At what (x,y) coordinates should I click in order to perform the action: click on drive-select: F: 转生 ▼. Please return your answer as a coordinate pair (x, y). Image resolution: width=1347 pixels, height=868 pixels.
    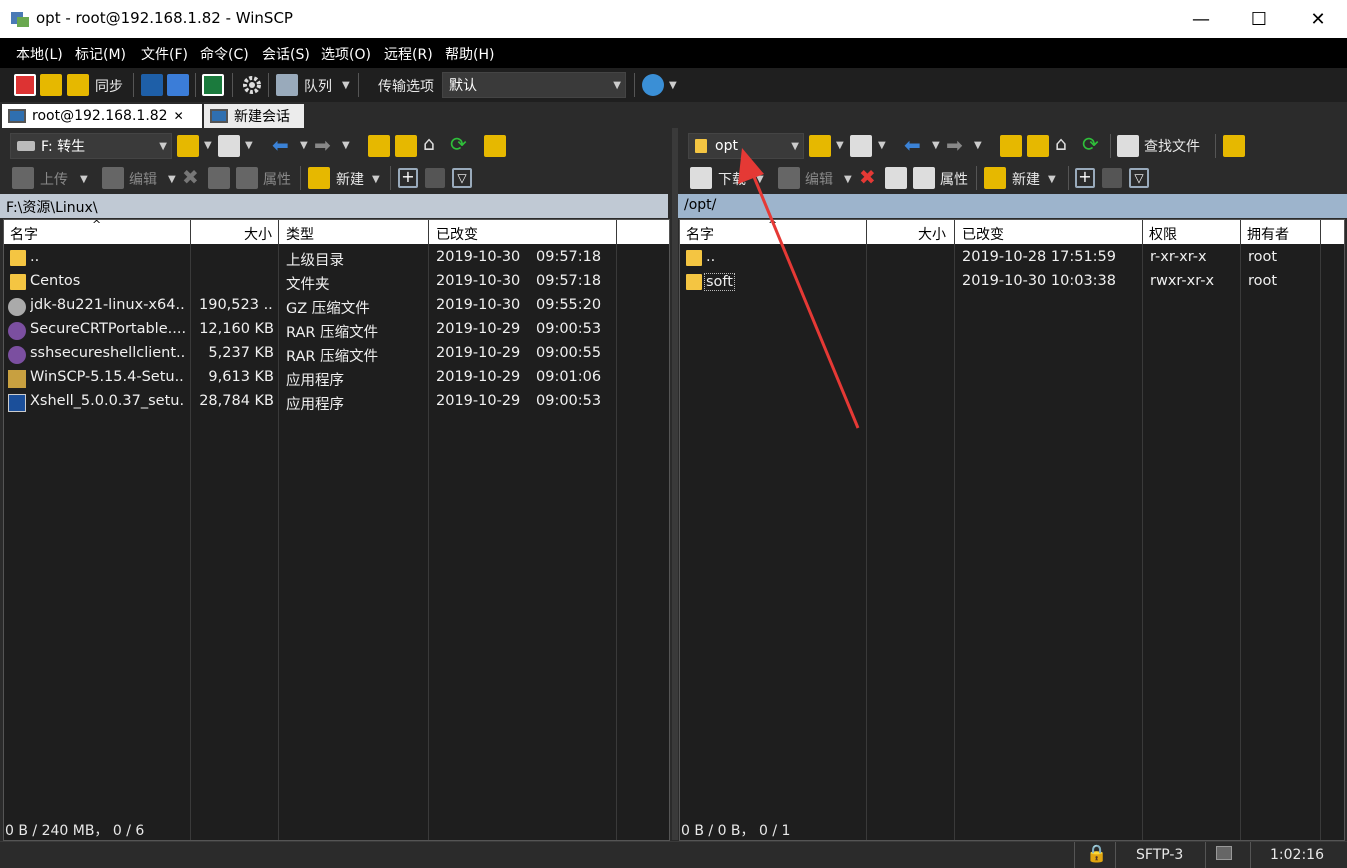
    Looking at the image, I should click on (91, 146).